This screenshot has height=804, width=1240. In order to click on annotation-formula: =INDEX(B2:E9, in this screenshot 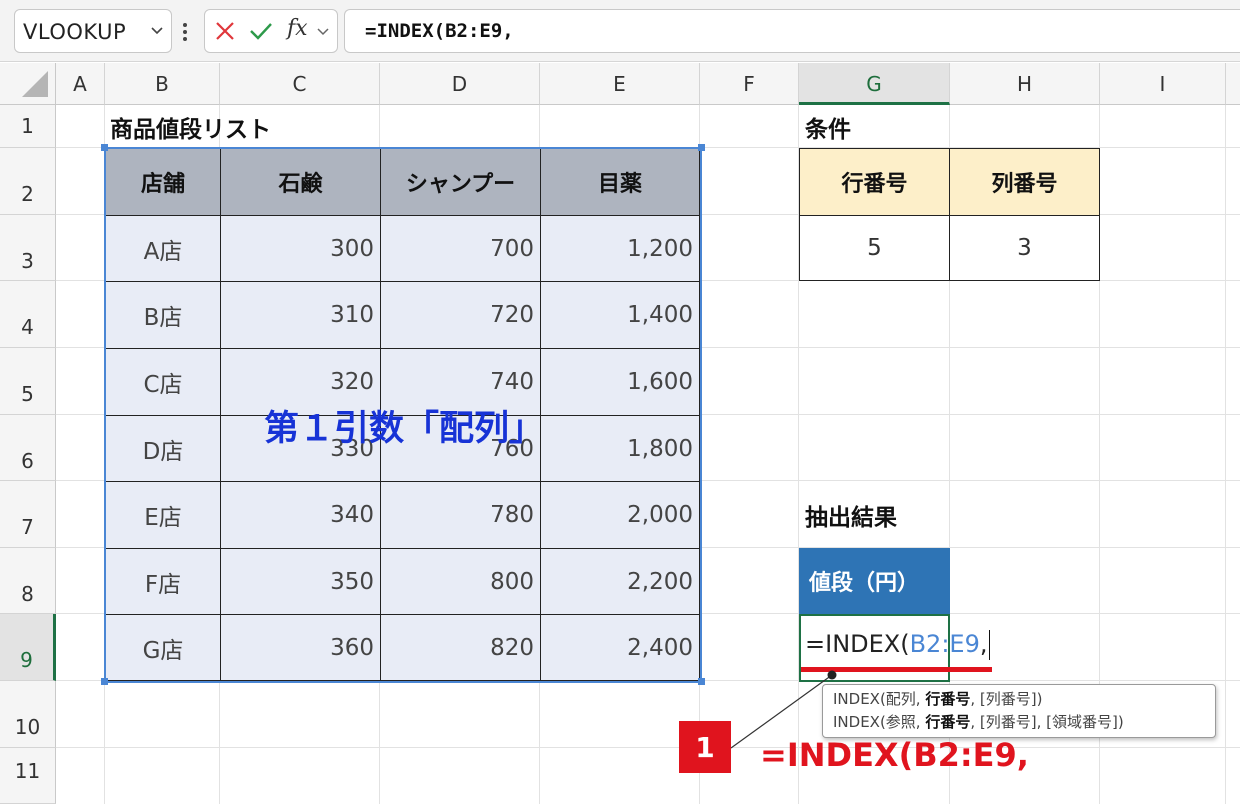, I will do `click(894, 755)`.